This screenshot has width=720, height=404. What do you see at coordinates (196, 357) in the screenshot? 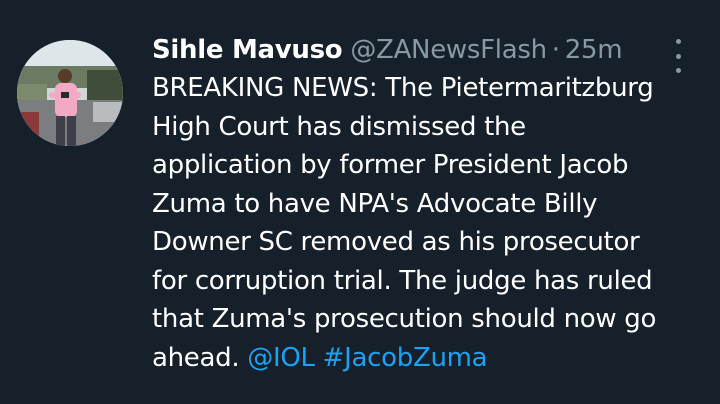
I see `tweet-text-tail: ahead.` at bounding box center [196, 357].